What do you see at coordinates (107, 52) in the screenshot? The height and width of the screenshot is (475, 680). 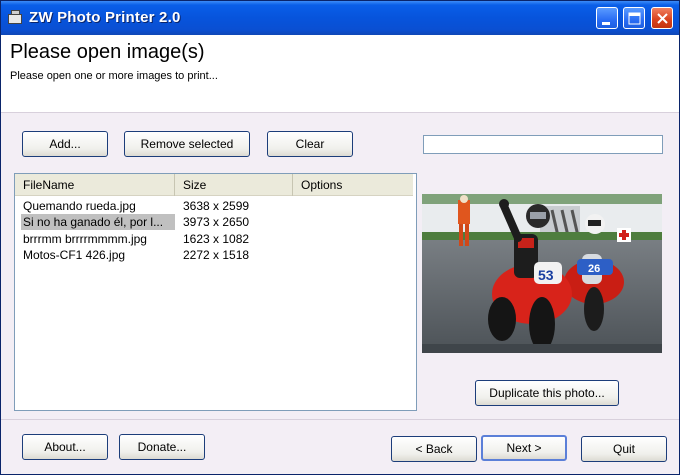 I see `page-title: Please open image(s)` at bounding box center [107, 52].